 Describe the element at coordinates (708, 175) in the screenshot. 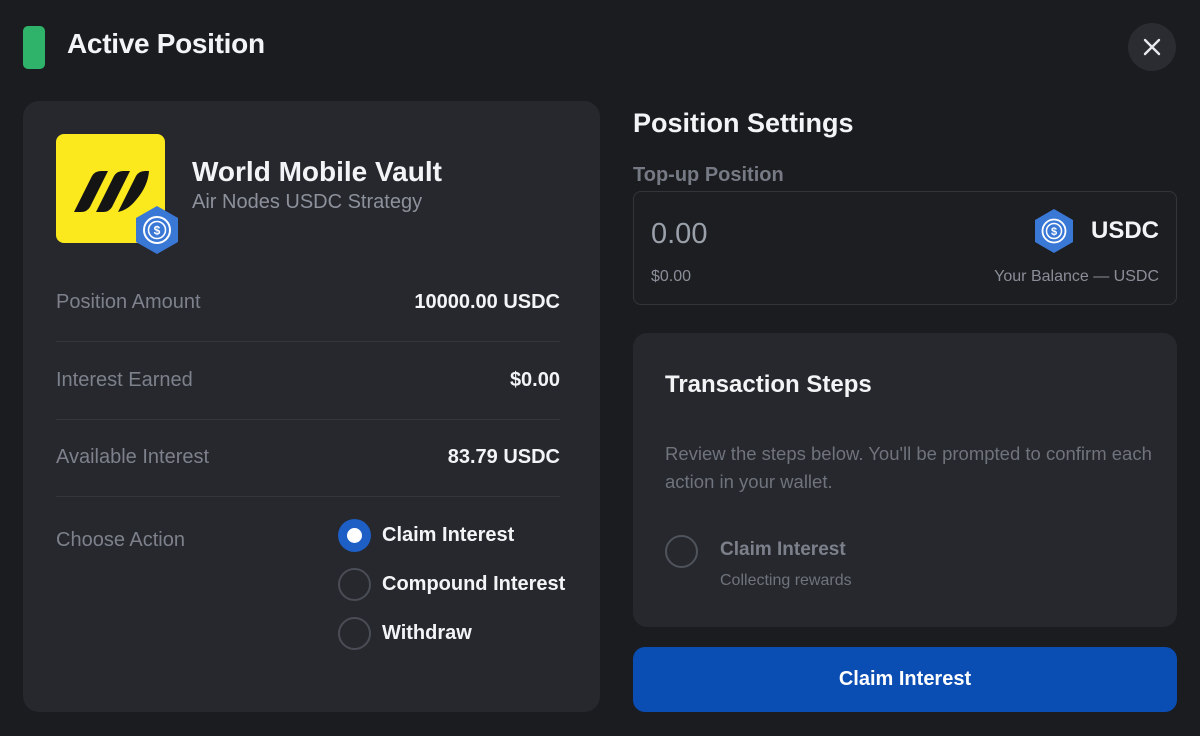

I see `topup-position-label: Top-up Position` at that location.